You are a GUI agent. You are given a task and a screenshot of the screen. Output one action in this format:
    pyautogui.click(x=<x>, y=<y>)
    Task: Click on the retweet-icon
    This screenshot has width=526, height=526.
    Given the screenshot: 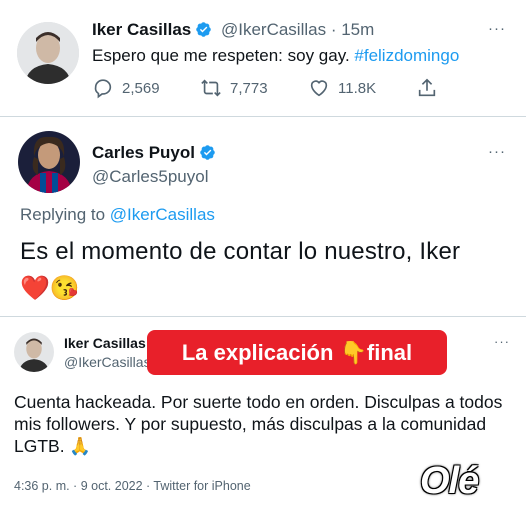 What is the action you would take?
    pyautogui.click(x=211, y=88)
    